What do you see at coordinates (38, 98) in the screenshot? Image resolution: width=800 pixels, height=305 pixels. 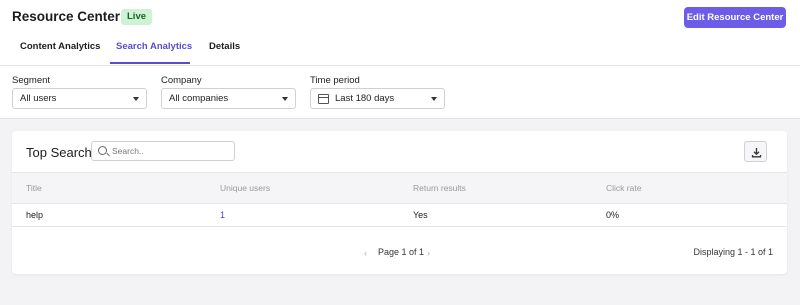 I see `segment-value: All users` at bounding box center [38, 98].